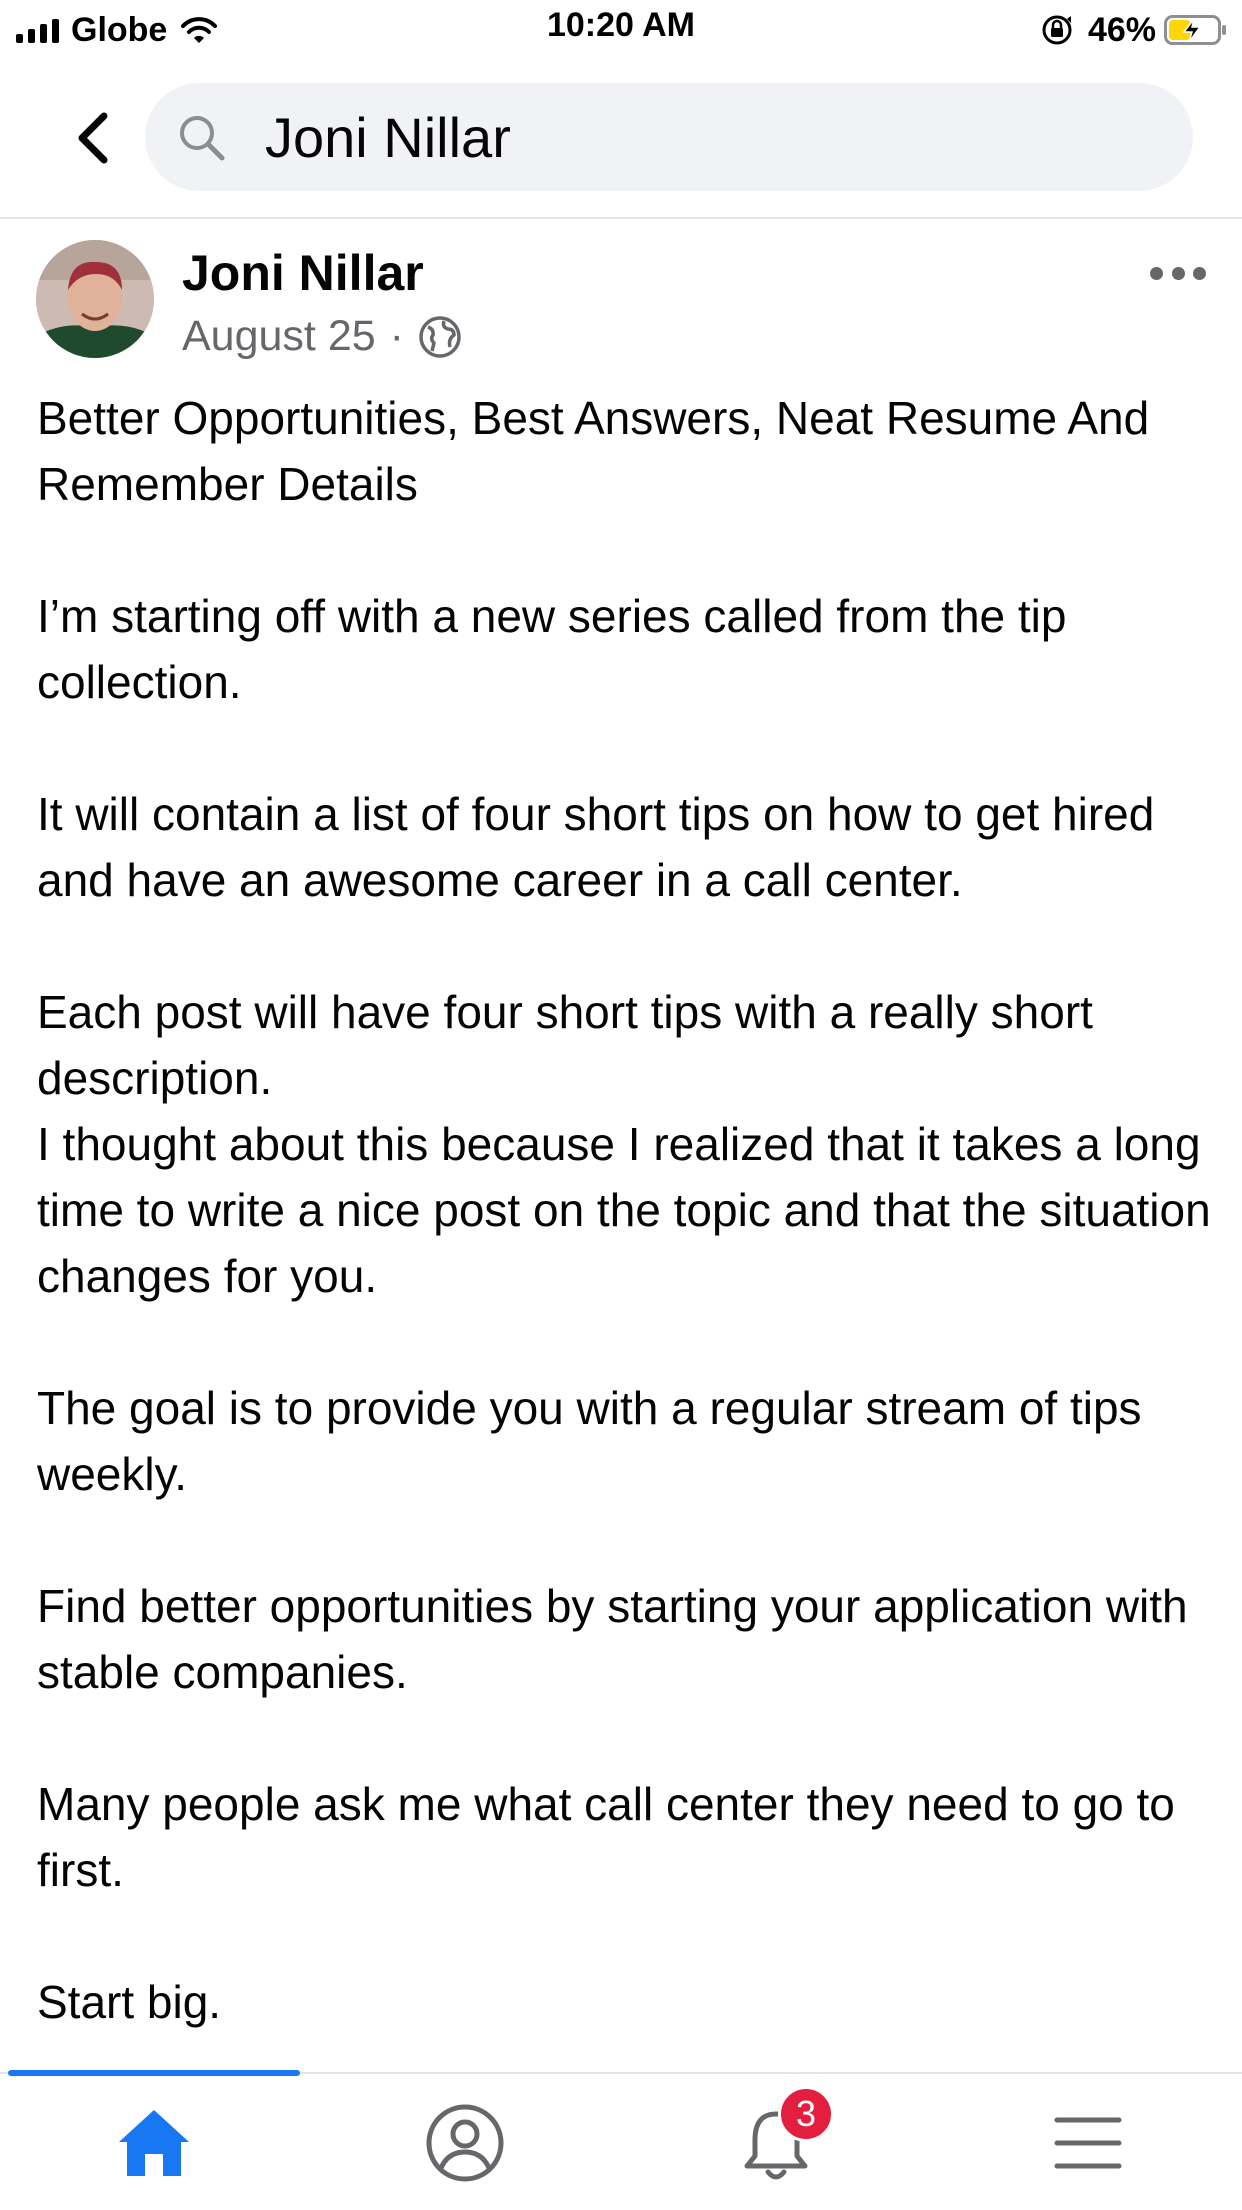  I want to click on profile-icon, so click(465, 2143).